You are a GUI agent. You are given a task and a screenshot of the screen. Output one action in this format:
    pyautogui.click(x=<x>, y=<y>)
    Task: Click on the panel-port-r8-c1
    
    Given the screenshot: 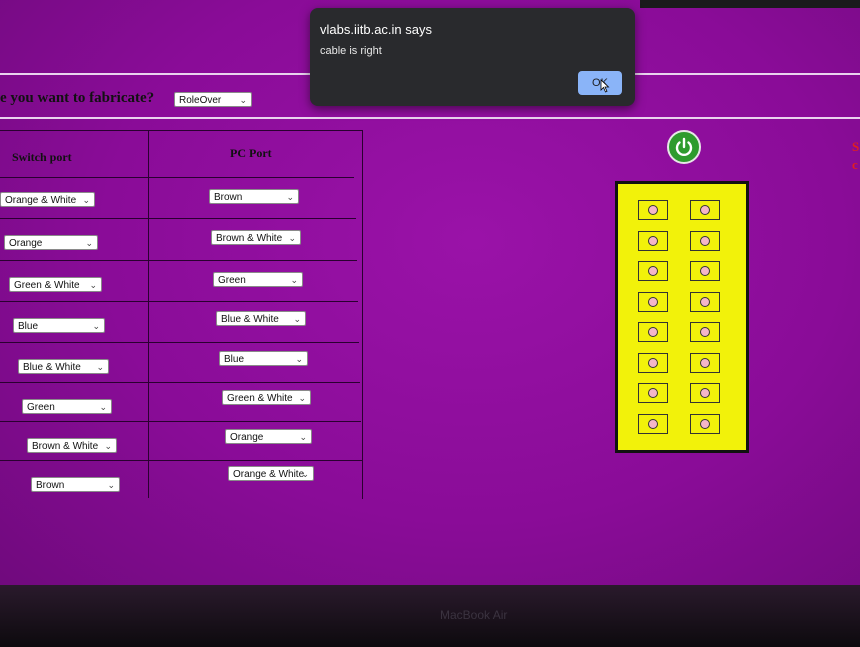 What is the action you would take?
    pyautogui.click(x=653, y=423)
    